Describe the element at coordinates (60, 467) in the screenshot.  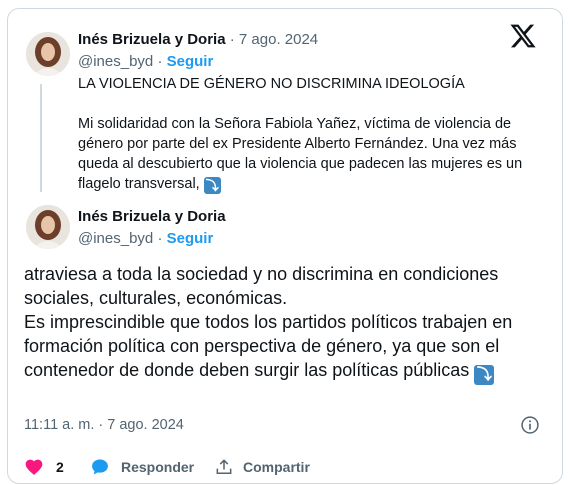
I see `like-count: 2` at that location.